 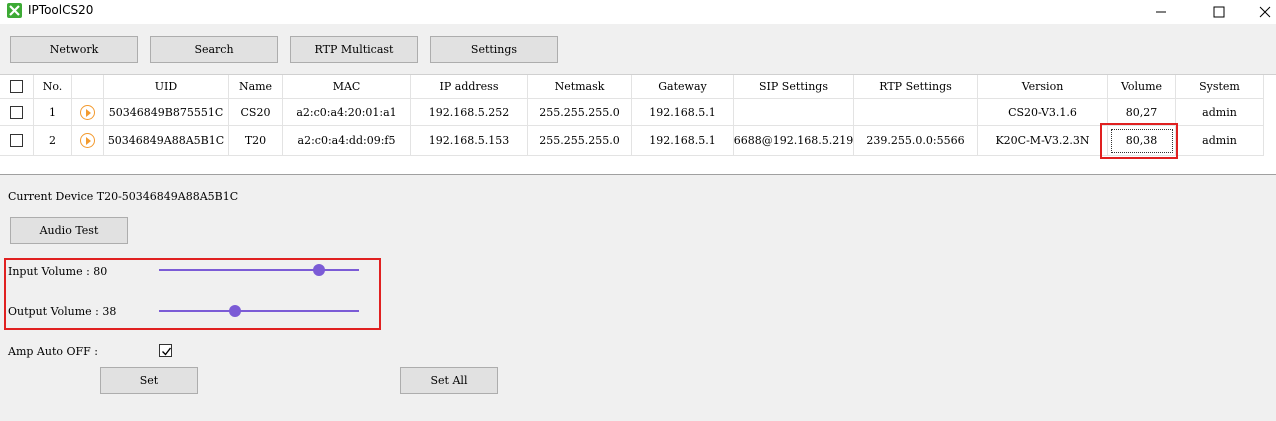 What do you see at coordinates (580, 87) in the screenshot?
I see `header-netmask: Netmask` at bounding box center [580, 87].